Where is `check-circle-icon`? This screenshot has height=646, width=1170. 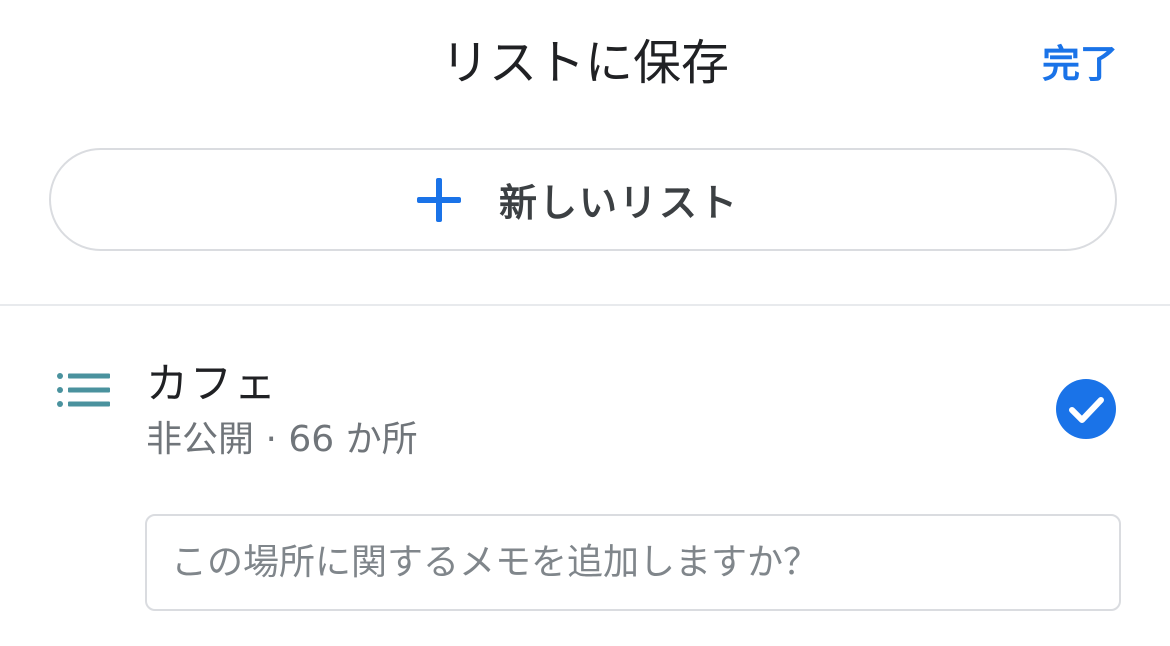 check-circle-icon is located at coordinates (1086, 409).